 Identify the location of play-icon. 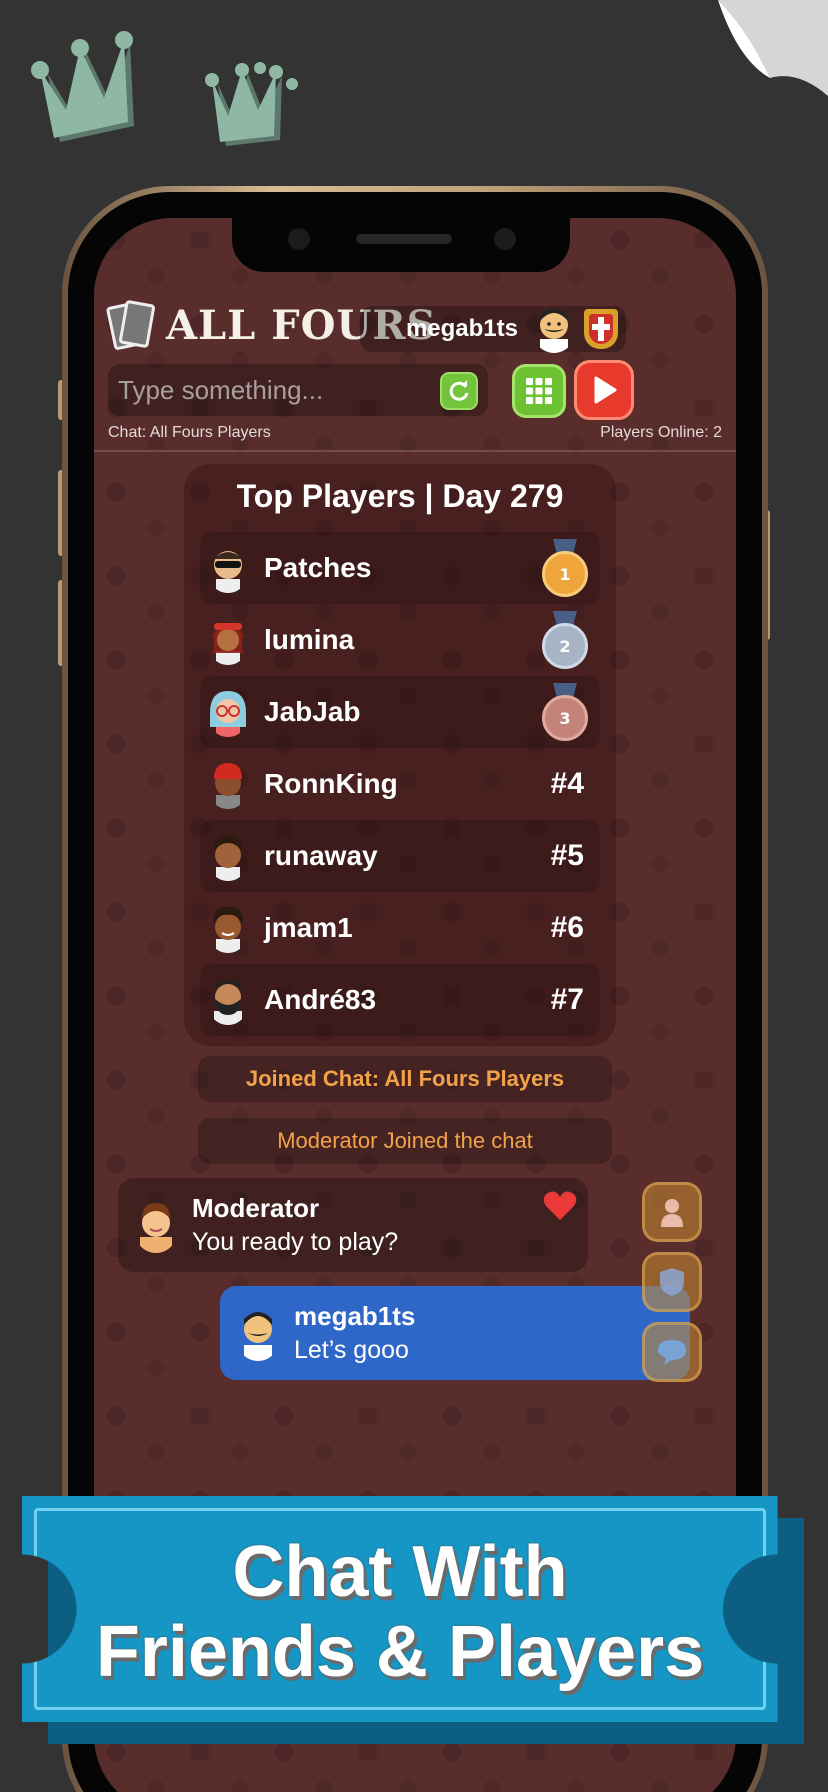
(605, 390).